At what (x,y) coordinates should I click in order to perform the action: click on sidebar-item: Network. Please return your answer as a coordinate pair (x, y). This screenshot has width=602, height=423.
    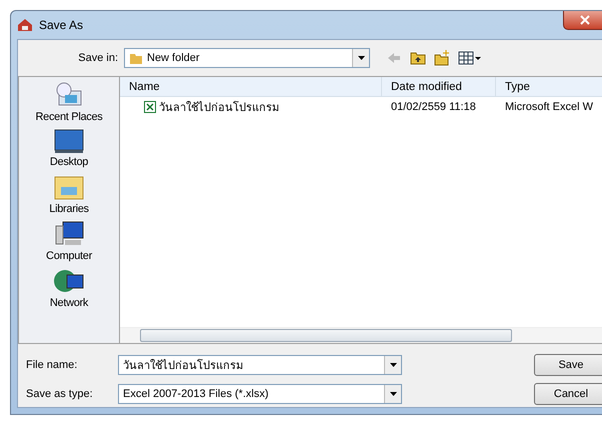
    Looking at the image, I should click on (69, 303).